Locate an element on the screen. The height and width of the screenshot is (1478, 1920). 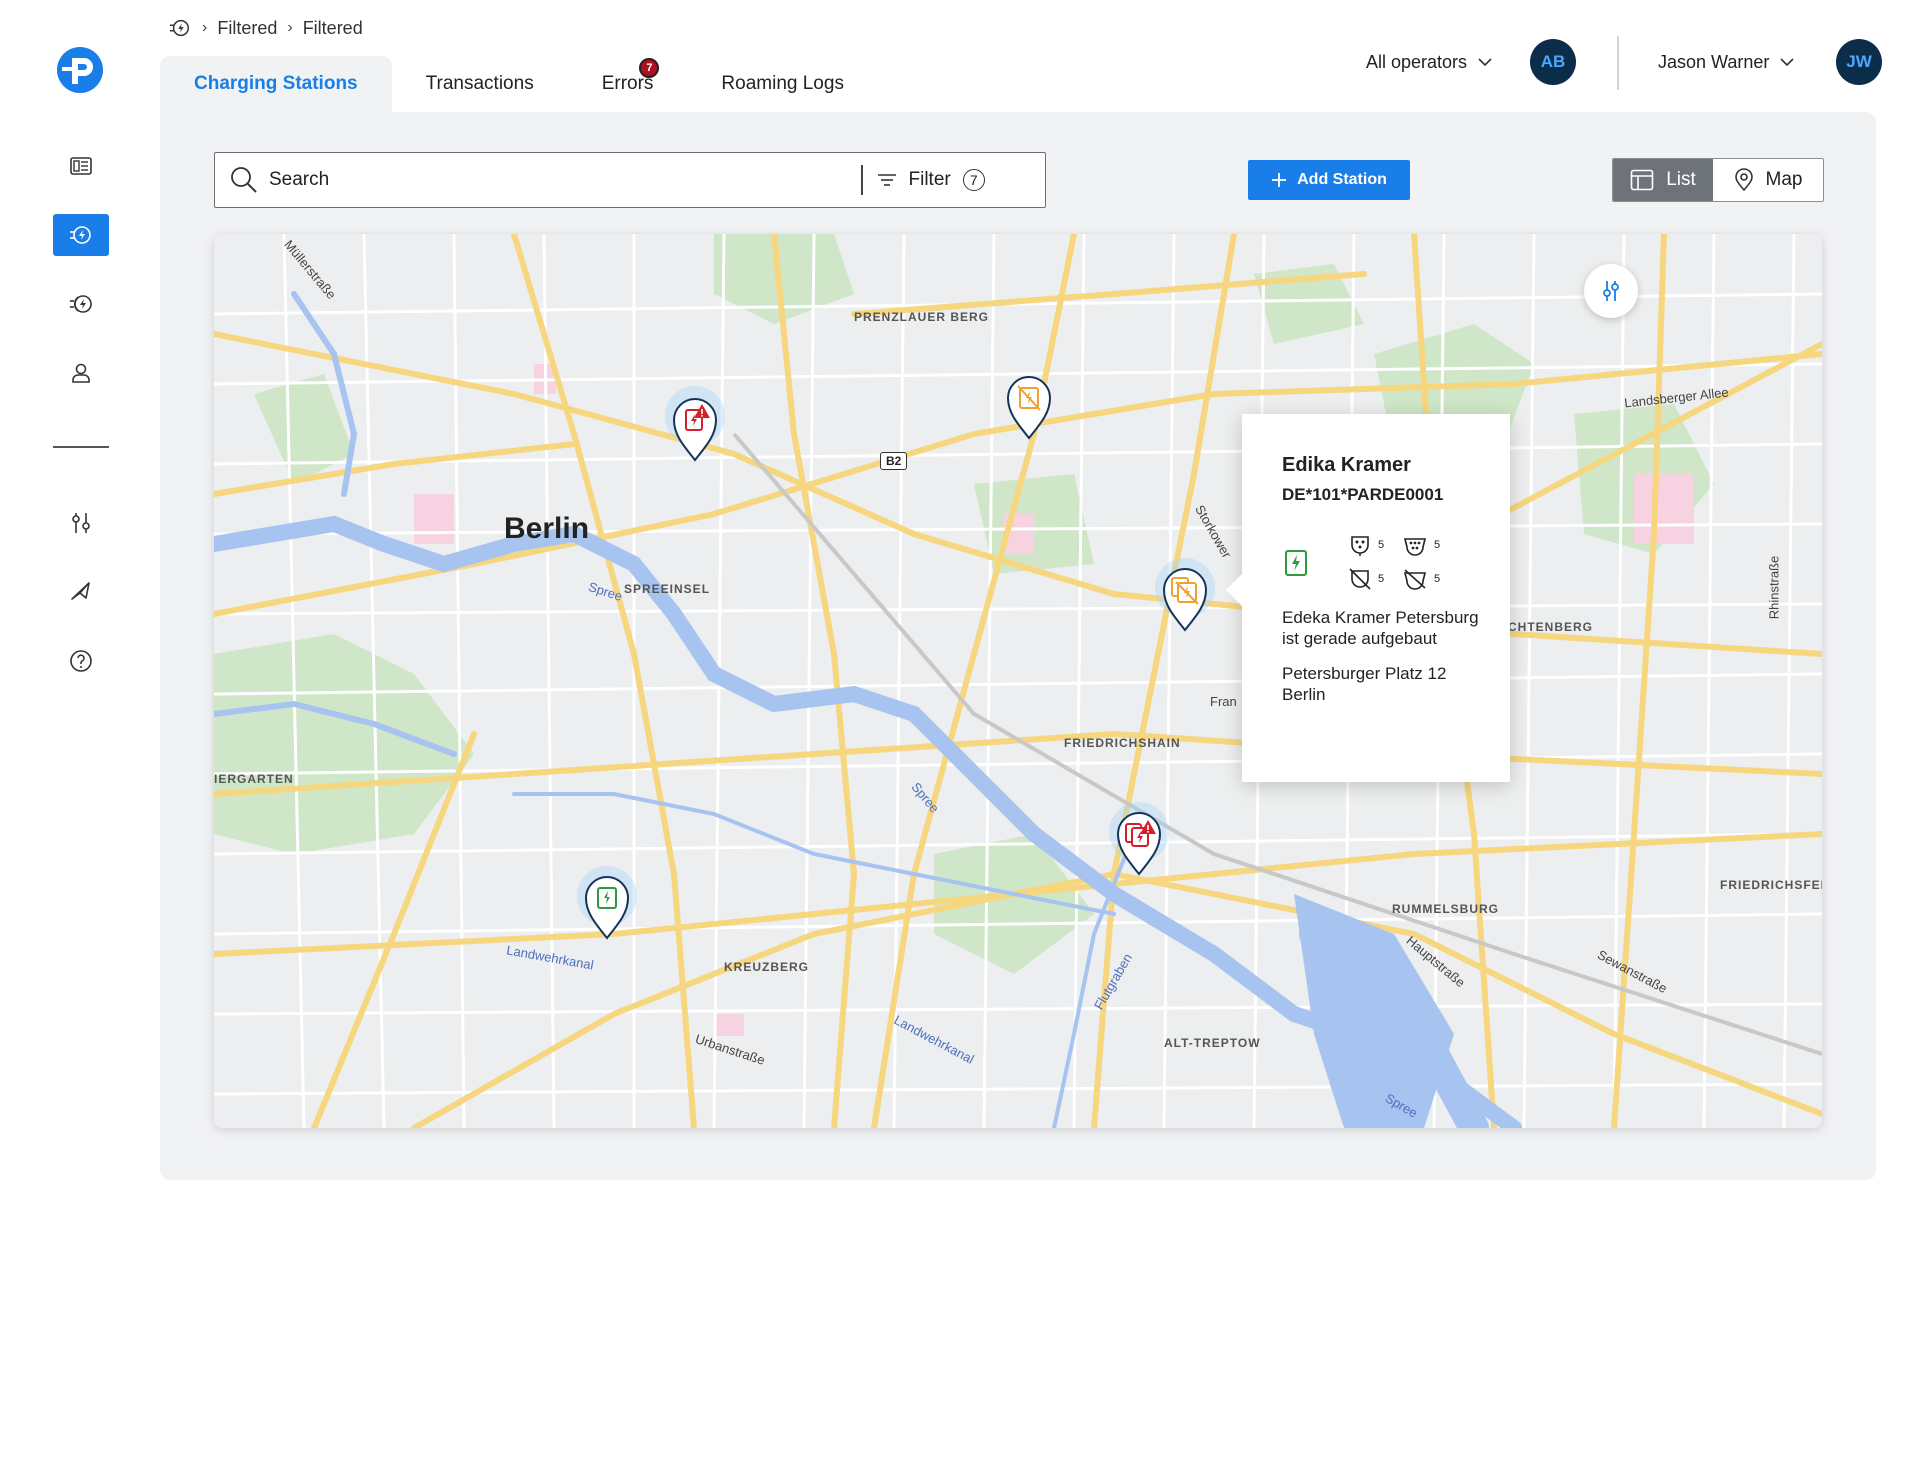
view-list-button: List is located at coordinates (1663, 180).